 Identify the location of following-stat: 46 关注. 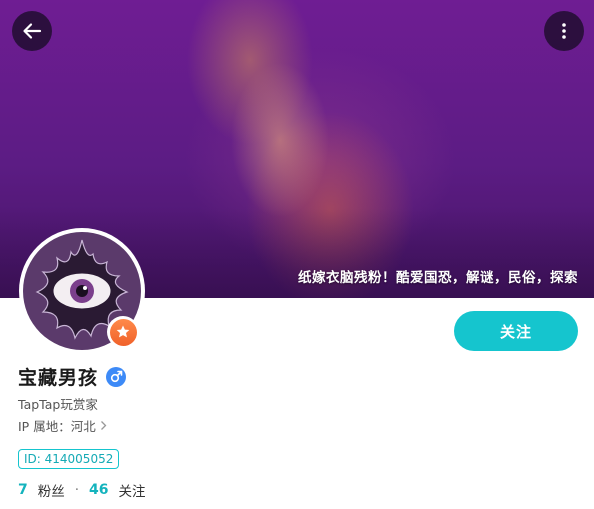
(117, 490).